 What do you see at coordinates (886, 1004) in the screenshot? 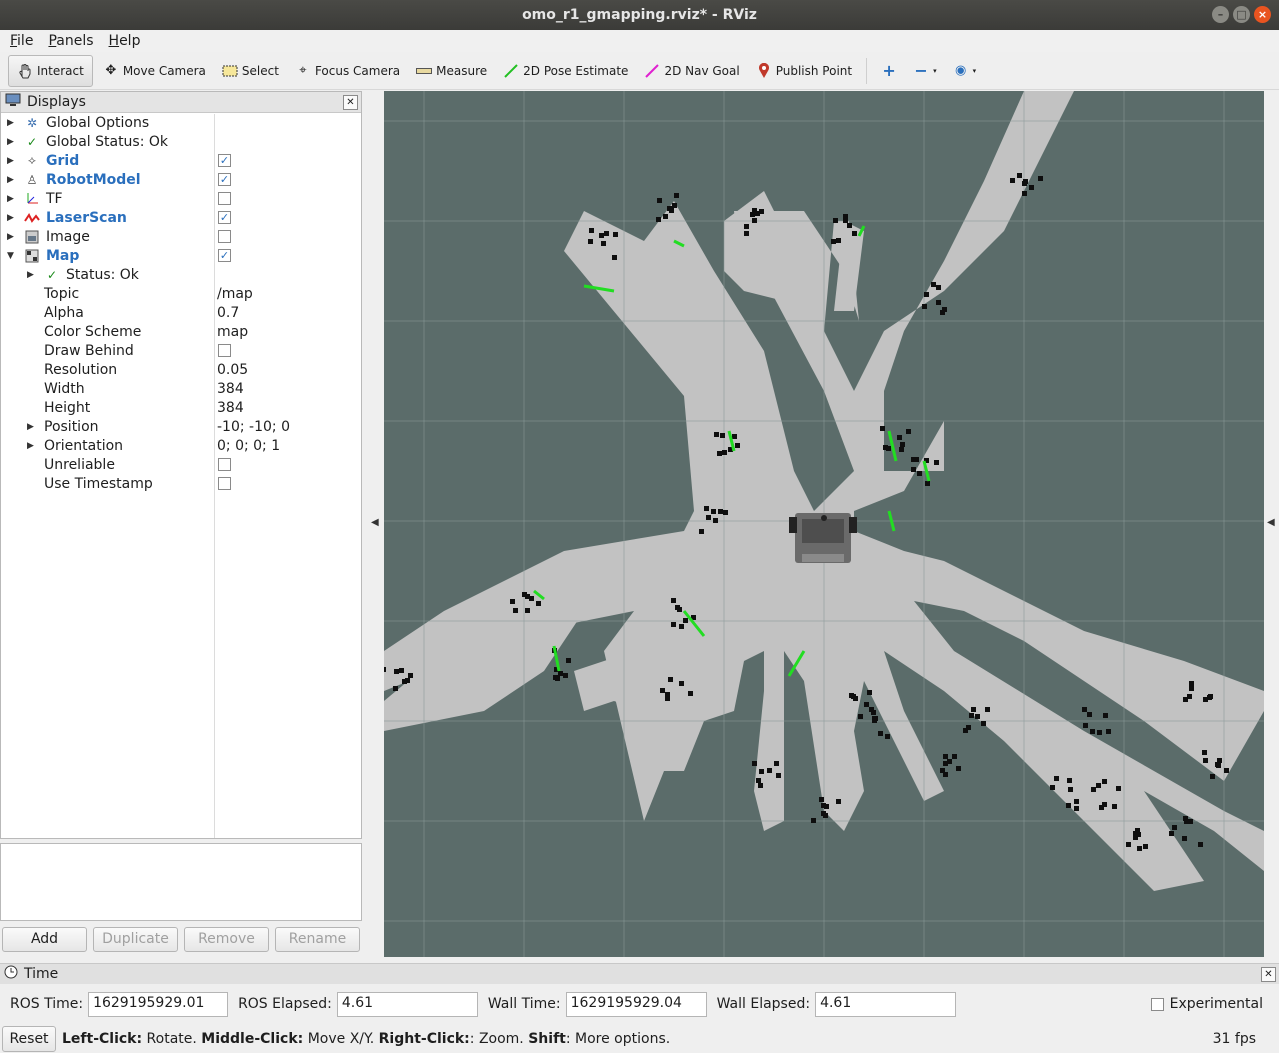
I see `wall-elapsed-field: 4.61` at bounding box center [886, 1004].